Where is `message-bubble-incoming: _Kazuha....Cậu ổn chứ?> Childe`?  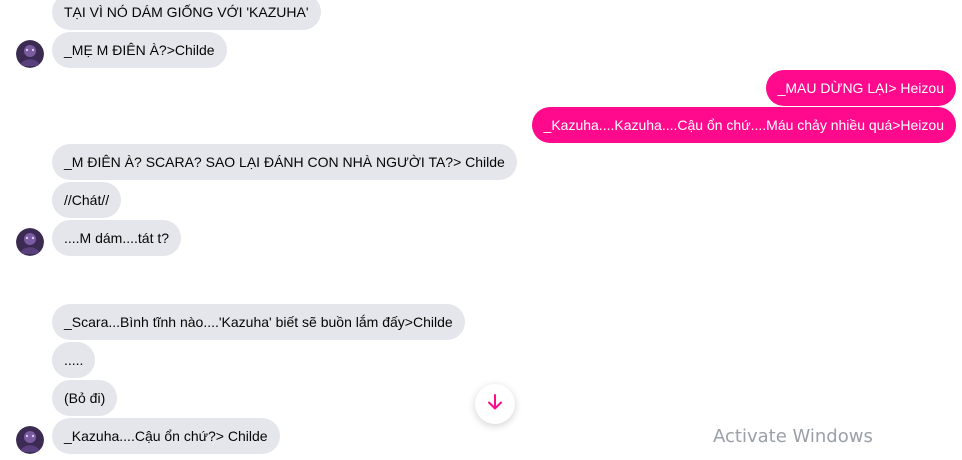
message-bubble-incoming: _Kazuha....Cậu ổn chứ?> Childe is located at coordinates (166, 436).